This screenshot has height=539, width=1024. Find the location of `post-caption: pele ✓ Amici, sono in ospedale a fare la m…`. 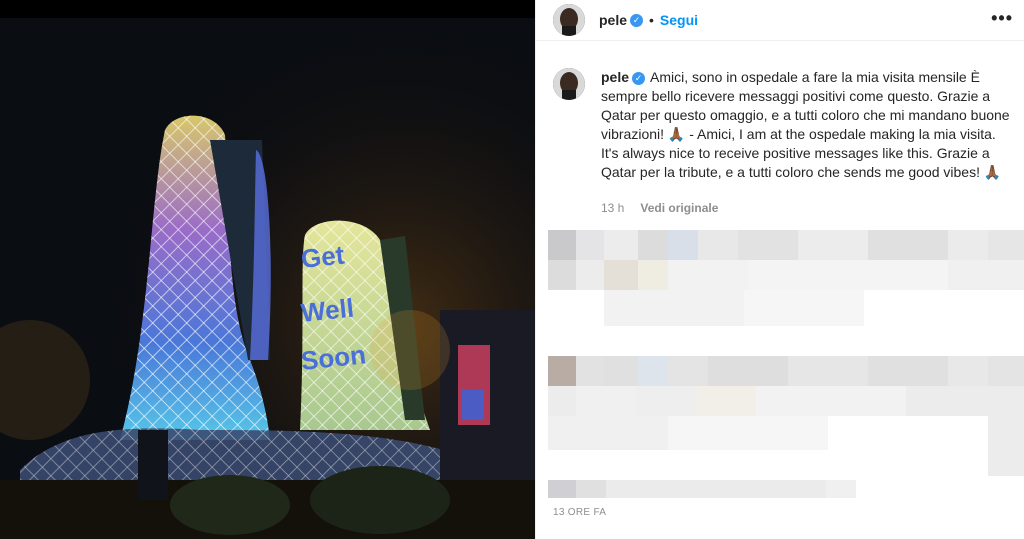

post-caption: pele ✓ Amici, sono in ospedale a fare la m… is located at coordinates (807, 125).